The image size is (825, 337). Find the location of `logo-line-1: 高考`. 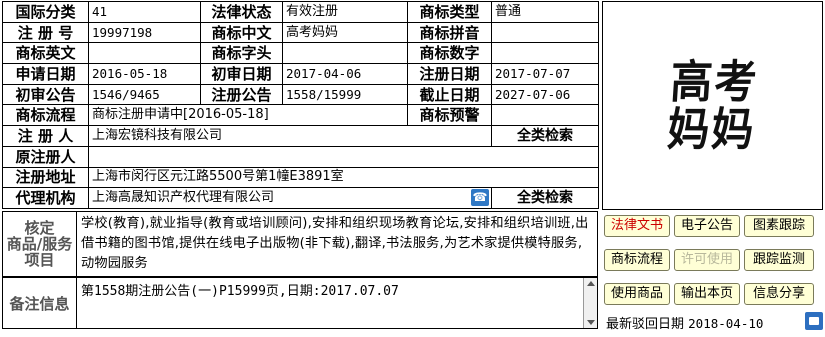

logo-line-1: 高考 is located at coordinates (714, 81).